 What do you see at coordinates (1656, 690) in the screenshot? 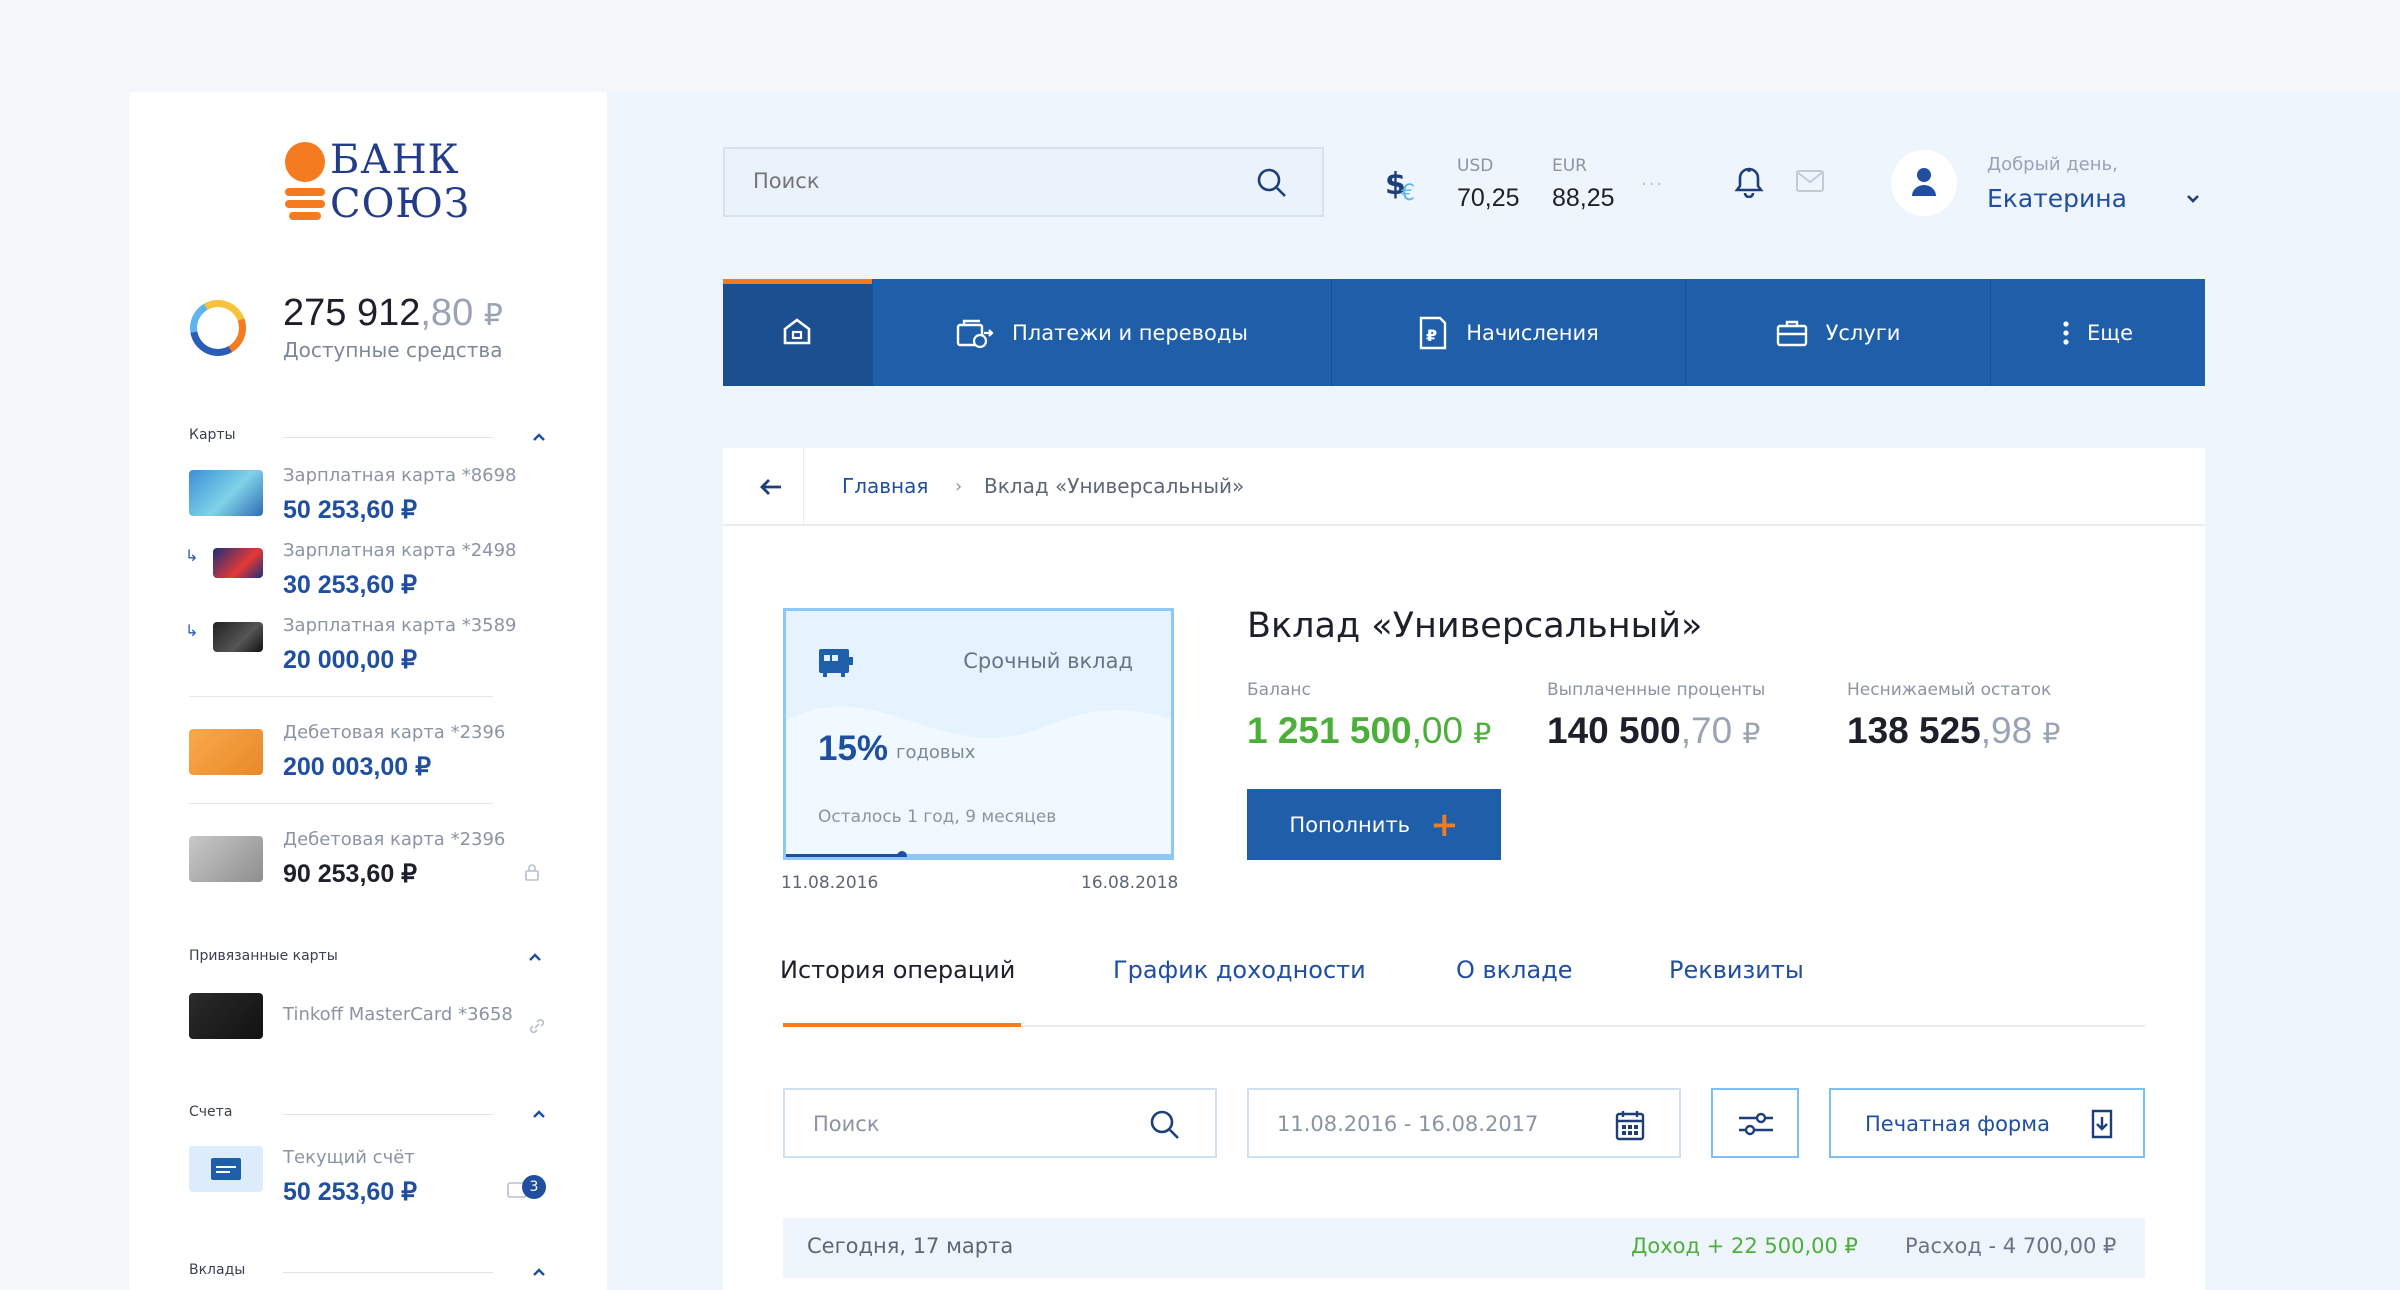
I see `stat-label-interest: Выплаченные проценты` at bounding box center [1656, 690].